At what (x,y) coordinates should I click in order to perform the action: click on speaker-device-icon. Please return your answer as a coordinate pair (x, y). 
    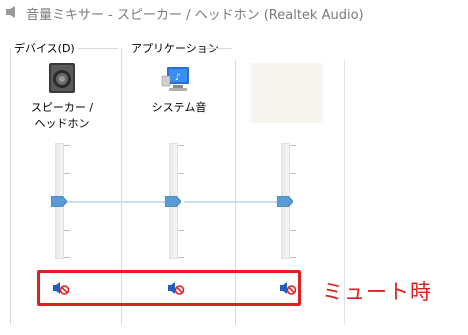
    Looking at the image, I should click on (62, 78).